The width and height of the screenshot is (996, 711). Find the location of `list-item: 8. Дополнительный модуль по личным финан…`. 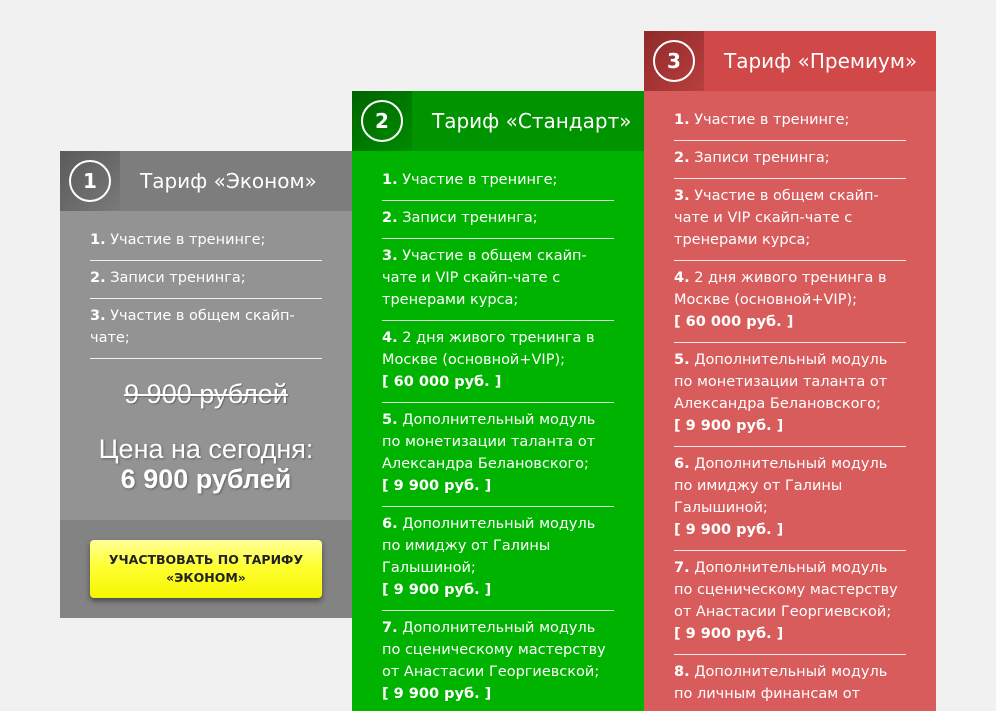

list-item: 8. Дополнительный модуль по личным финан… is located at coordinates (790, 683).